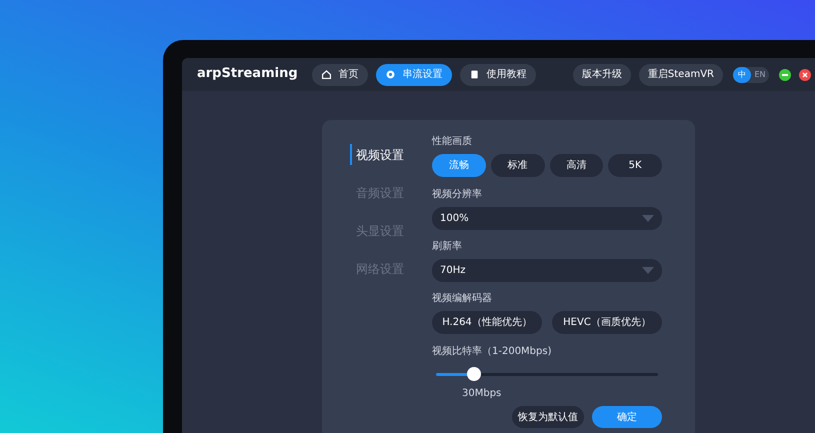 Image resolution: width=815 pixels, height=433 pixels. I want to click on slider-thumb, so click(473, 374).